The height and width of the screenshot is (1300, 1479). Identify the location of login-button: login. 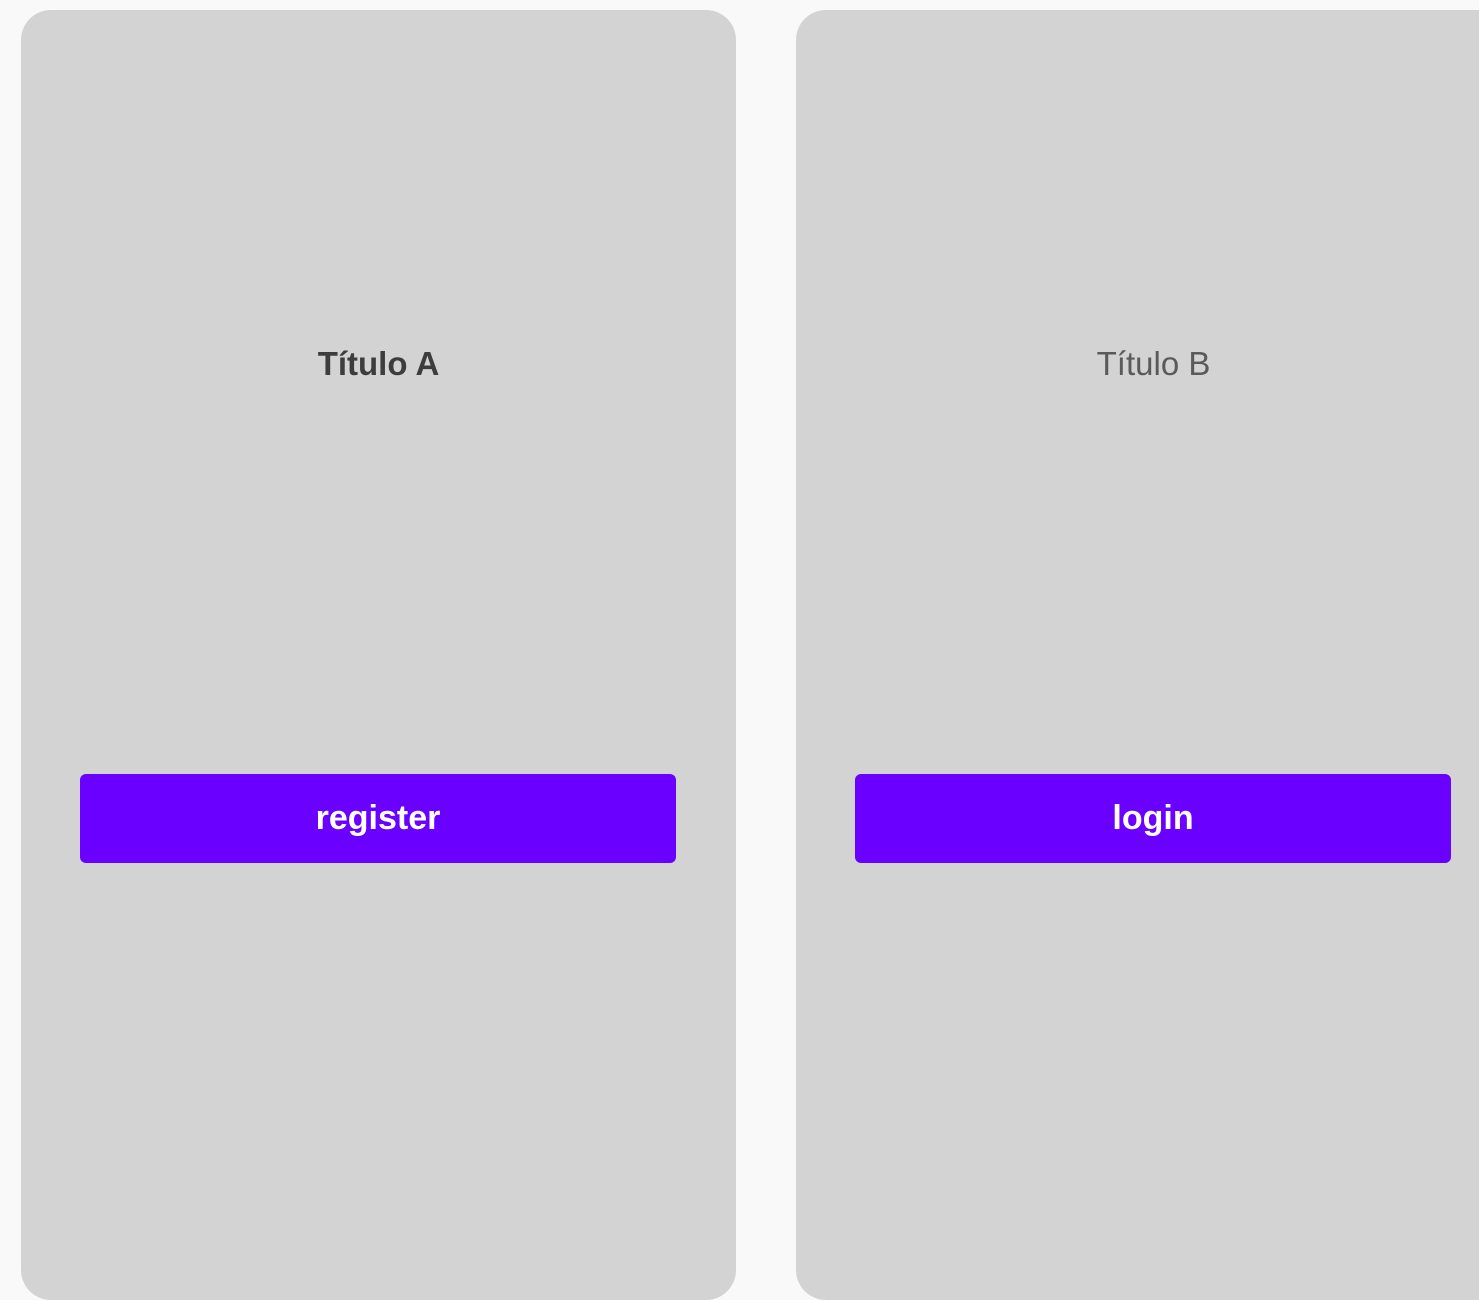
(1153, 818).